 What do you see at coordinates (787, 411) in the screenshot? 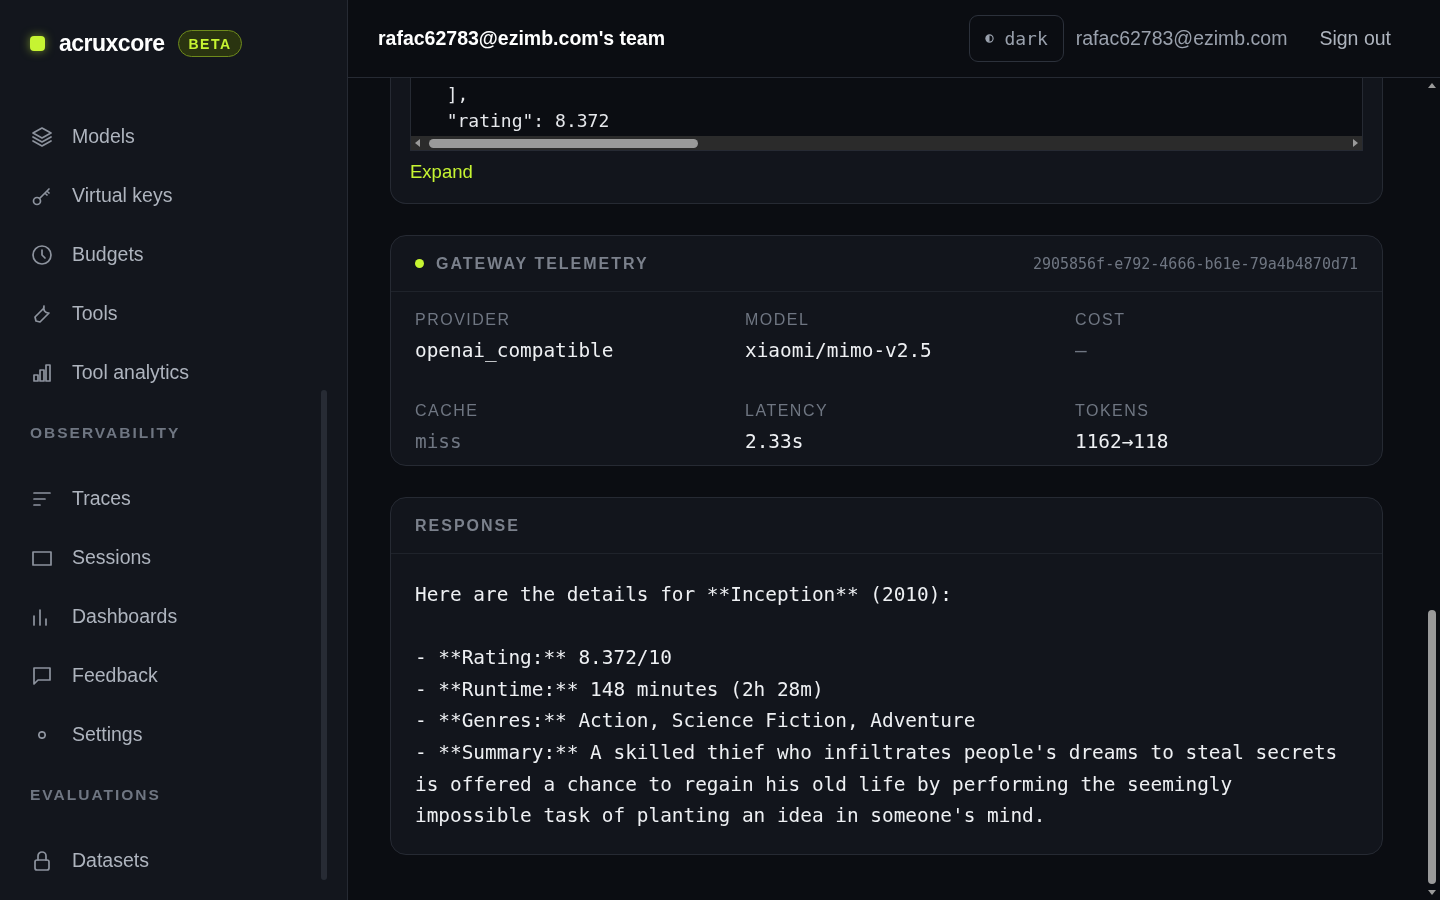
I see `field-label: LATENCY` at bounding box center [787, 411].